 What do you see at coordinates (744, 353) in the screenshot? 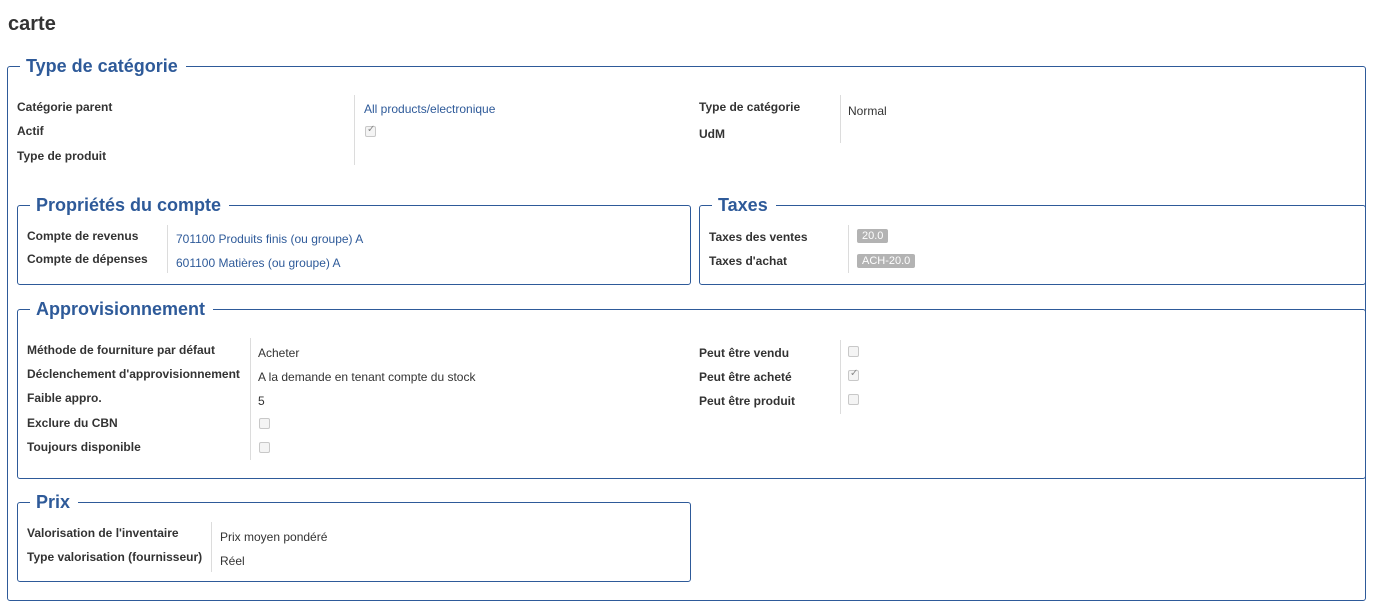
I see `can-be-sold-label: Peut être vendu` at bounding box center [744, 353].